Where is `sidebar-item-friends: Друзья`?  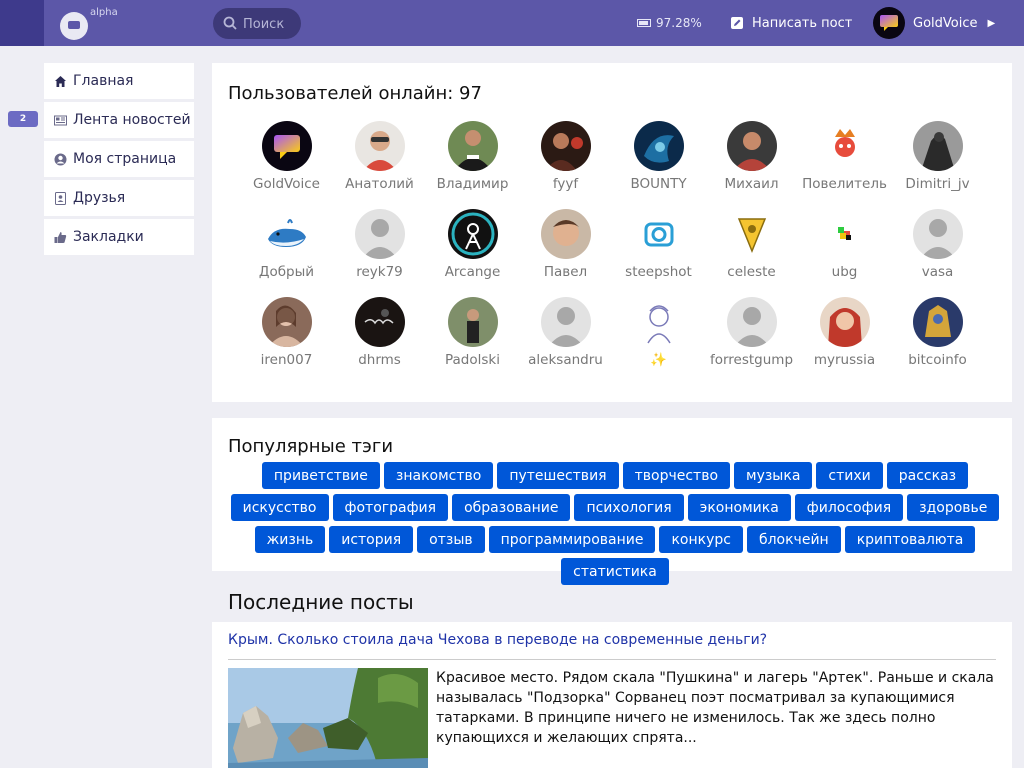 sidebar-item-friends: Друзья is located at coordinates (119, 198).